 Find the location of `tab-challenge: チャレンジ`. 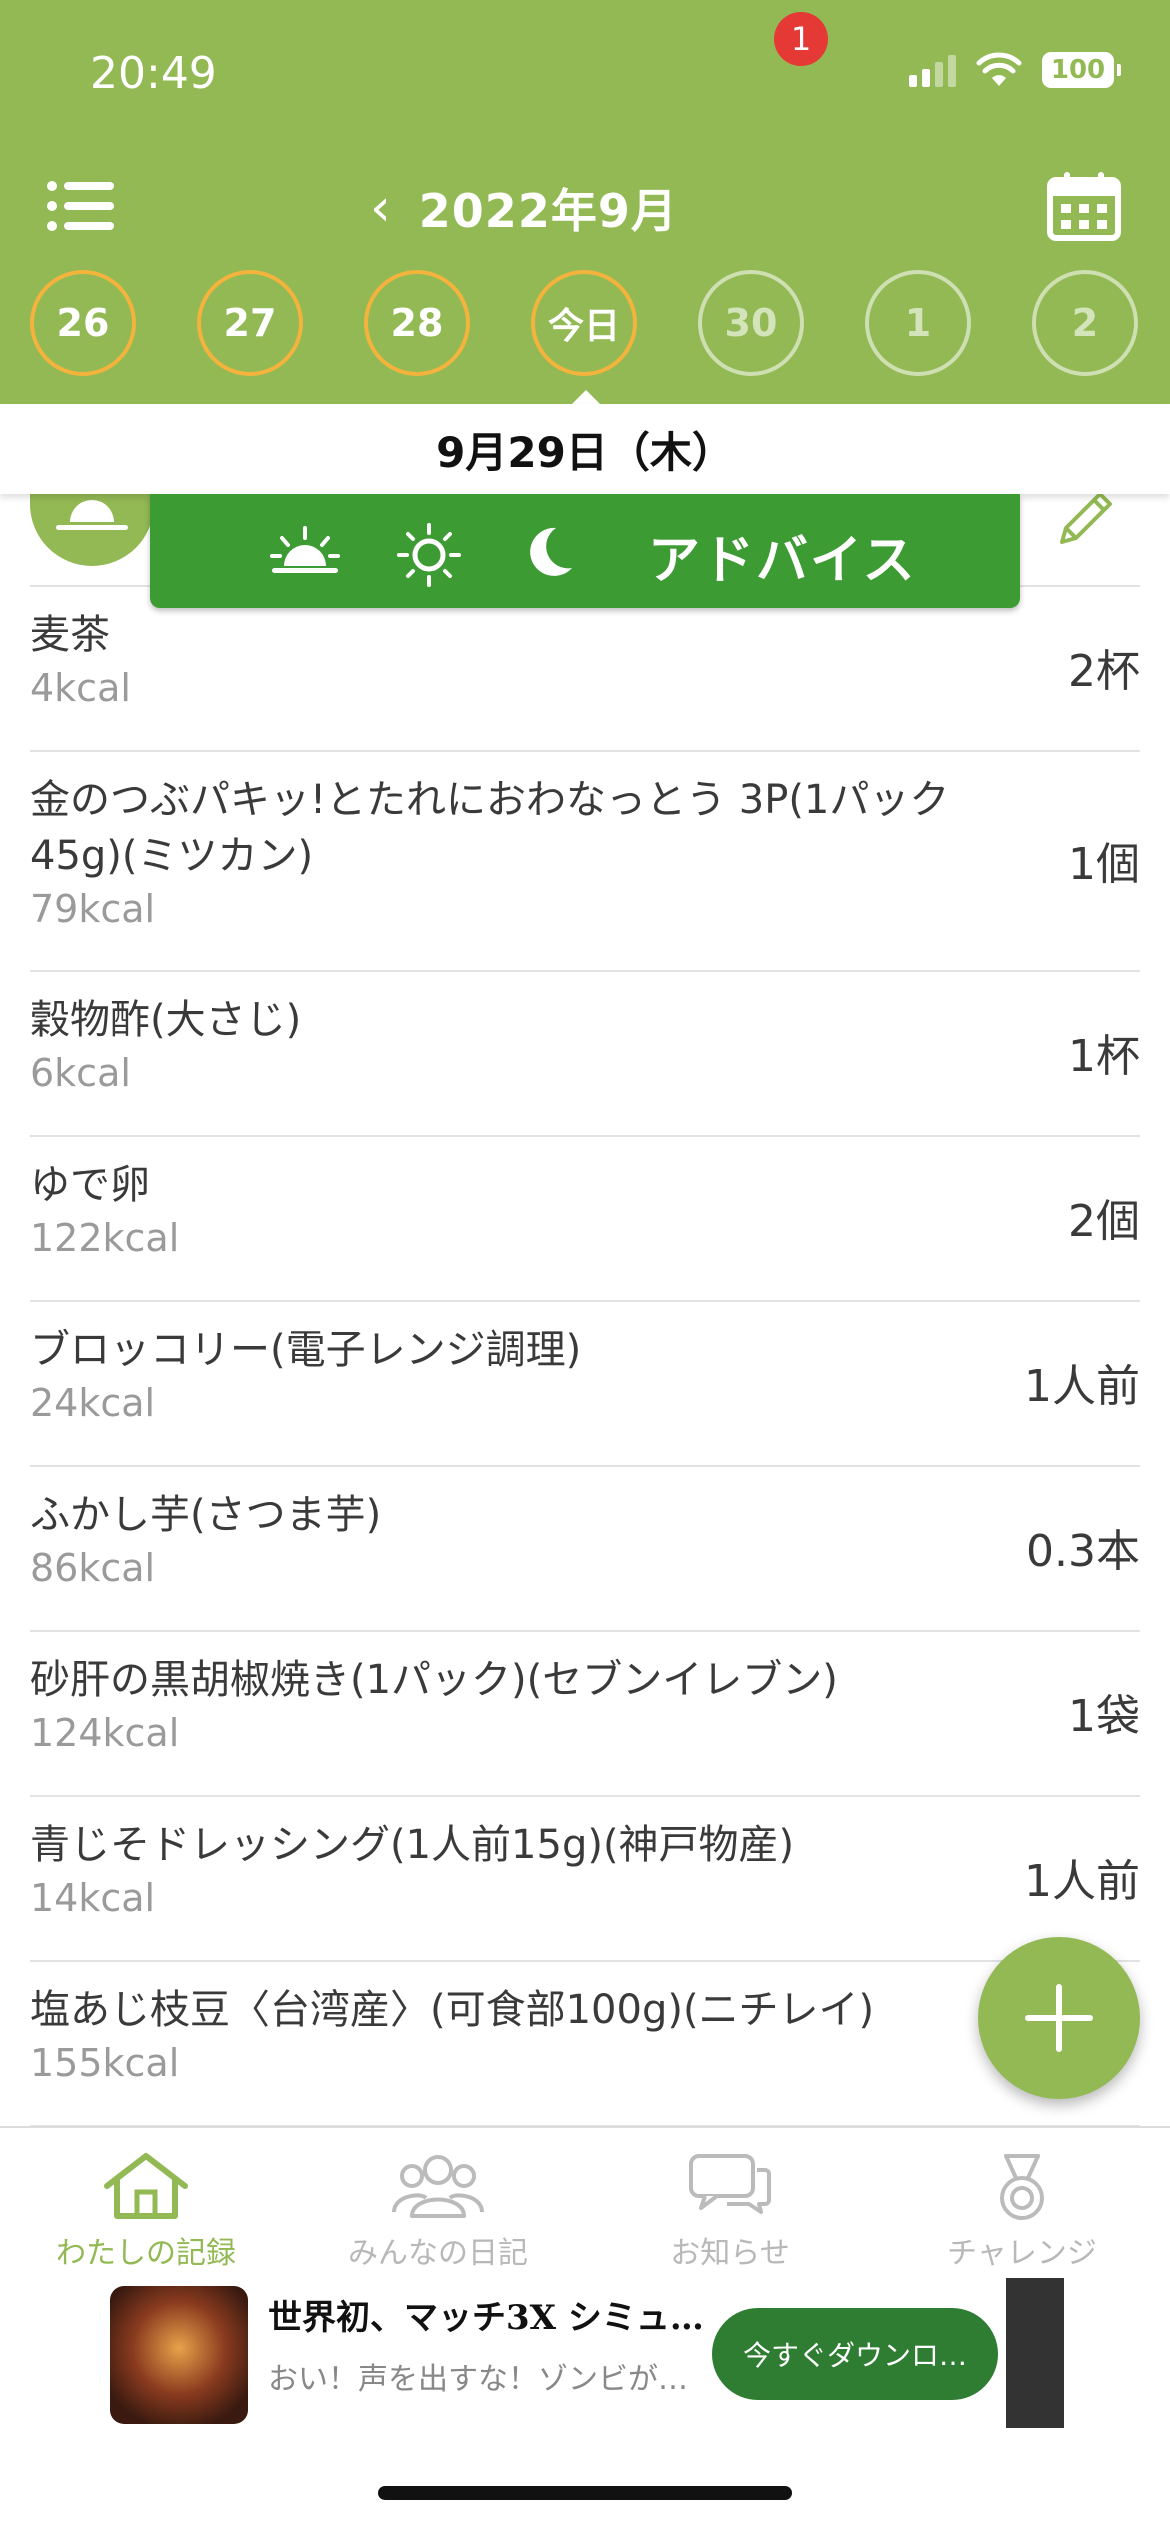

tab-challenge: チャレンジ is located at coordinates (1022, 2204).